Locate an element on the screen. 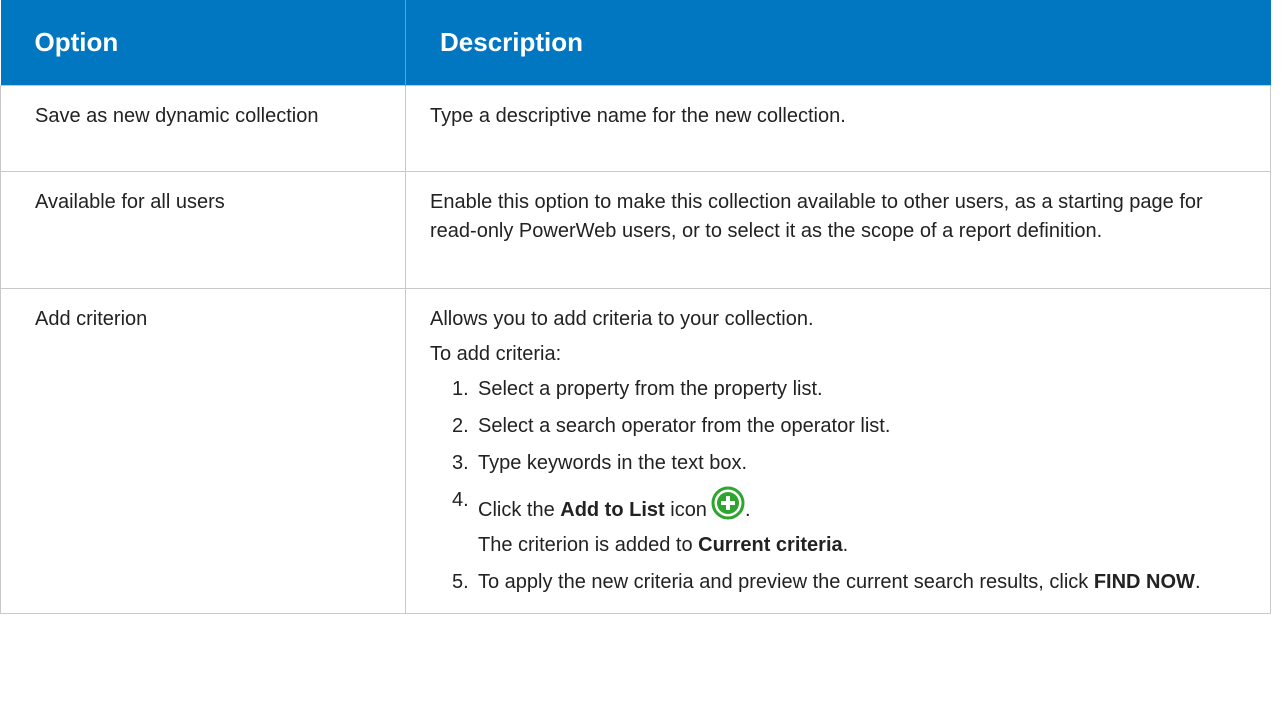 This screenshot has height=721, width=1283. option-cell: Available for all users is located at coordinates (203, 230).